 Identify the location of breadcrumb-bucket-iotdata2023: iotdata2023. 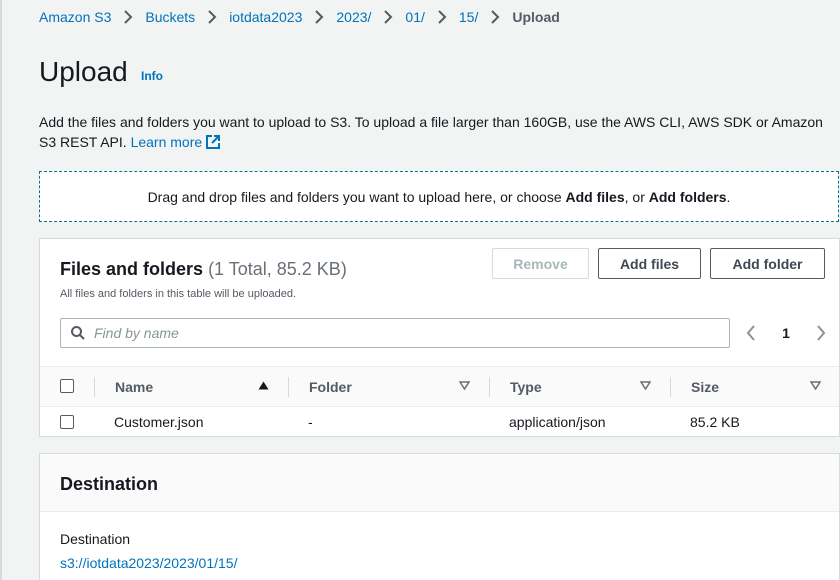
(265, 17).